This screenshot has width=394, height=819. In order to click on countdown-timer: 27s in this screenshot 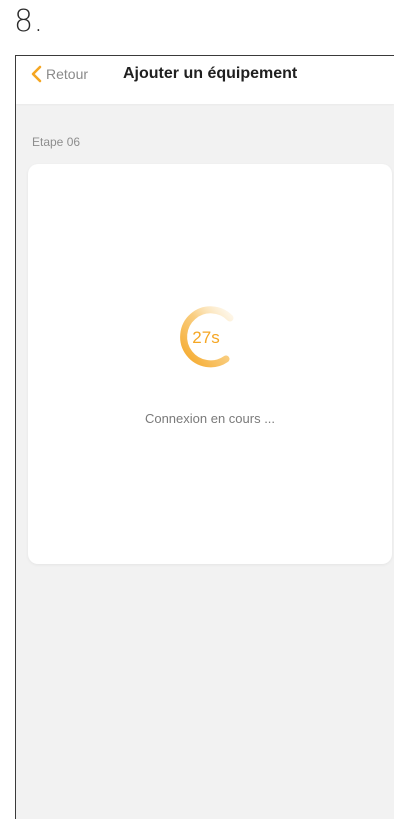, I will do `click(206, 337)`.